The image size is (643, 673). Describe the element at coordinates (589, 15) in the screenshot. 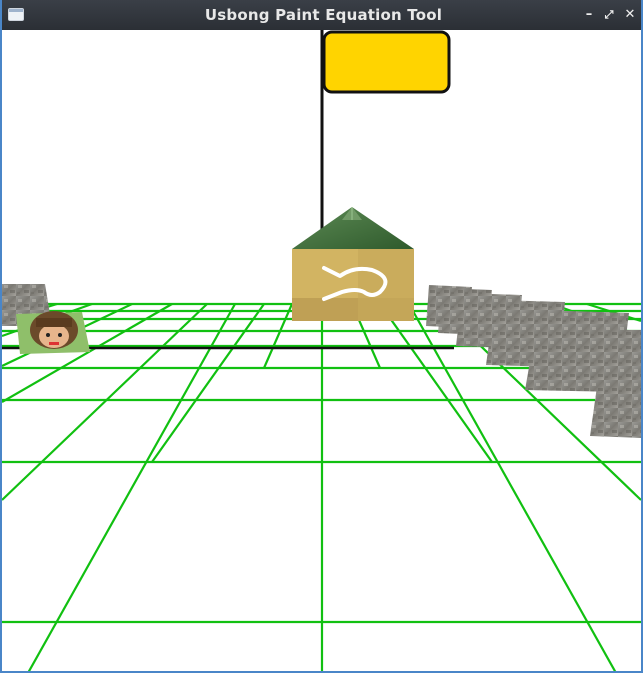

I see `minimize-button: –` at that location.